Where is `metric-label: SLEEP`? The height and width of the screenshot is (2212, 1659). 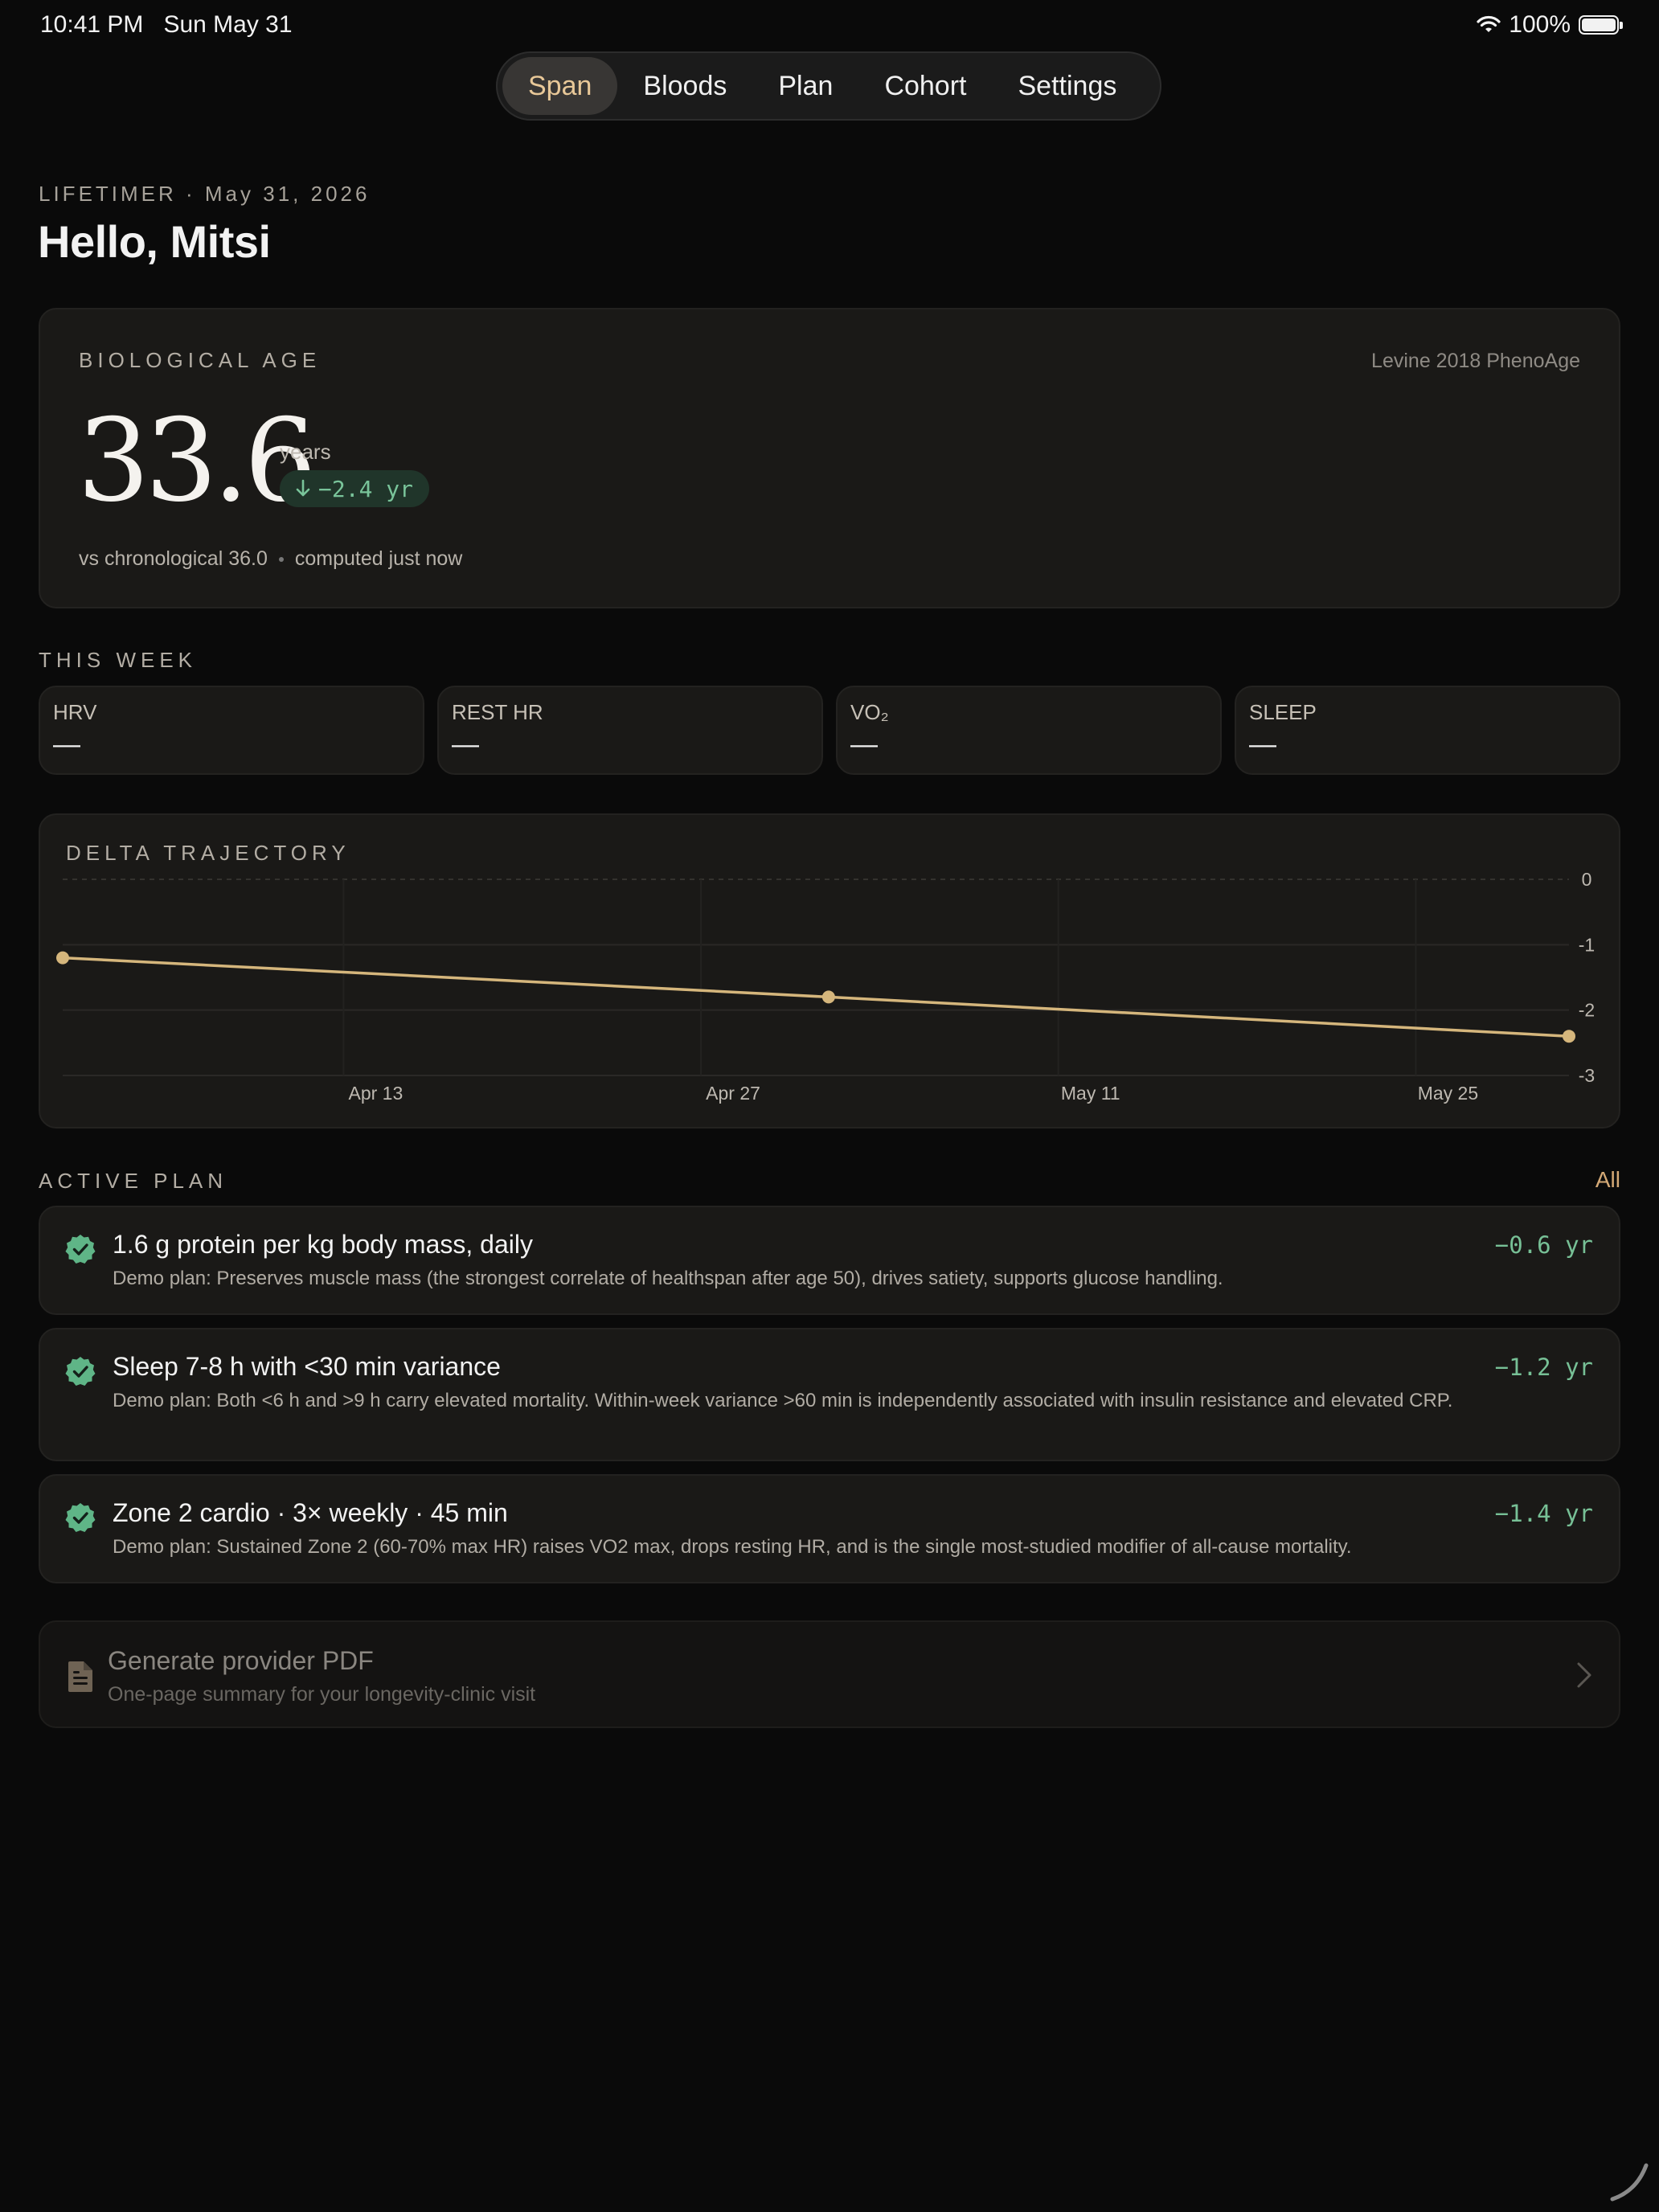 metric-label: SLEEP is located at coordinates (1283, 712).